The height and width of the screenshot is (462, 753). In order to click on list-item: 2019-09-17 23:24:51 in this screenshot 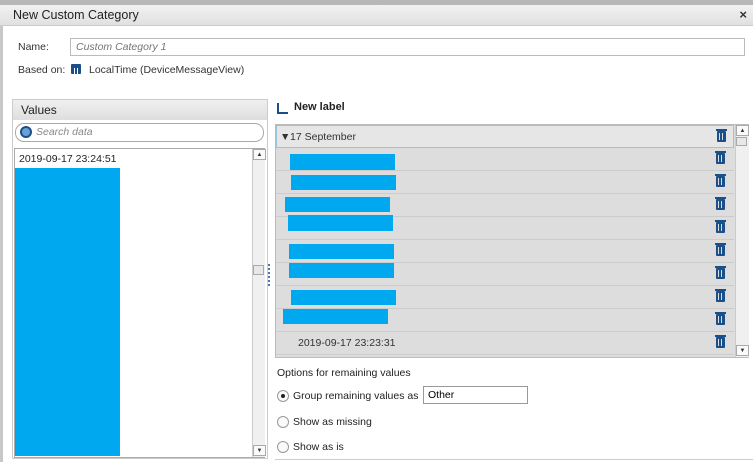, I will do `click(68, 159)`.